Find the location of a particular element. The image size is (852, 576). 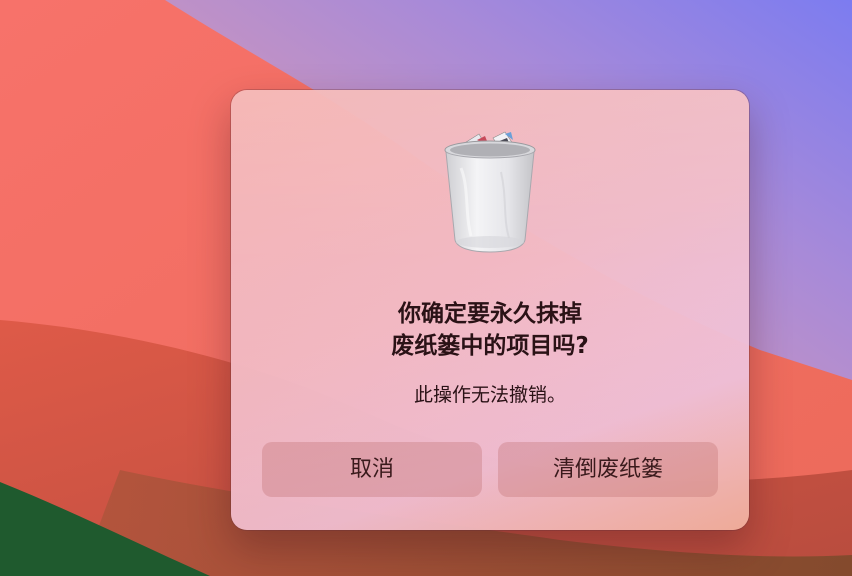

dialog-title: 你确定要永久抹掉 废纸篓中的项目吗? is located at coordinates (490, 330).